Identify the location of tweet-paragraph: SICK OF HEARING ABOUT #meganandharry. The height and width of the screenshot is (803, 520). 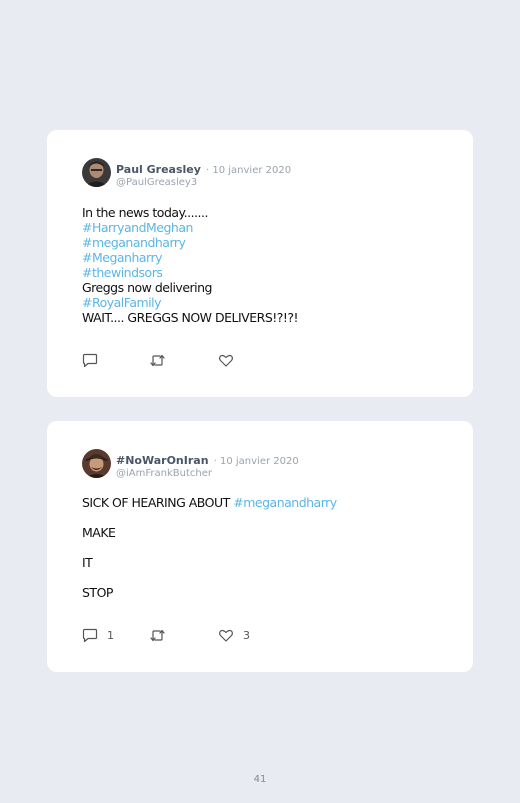
(209, 502).